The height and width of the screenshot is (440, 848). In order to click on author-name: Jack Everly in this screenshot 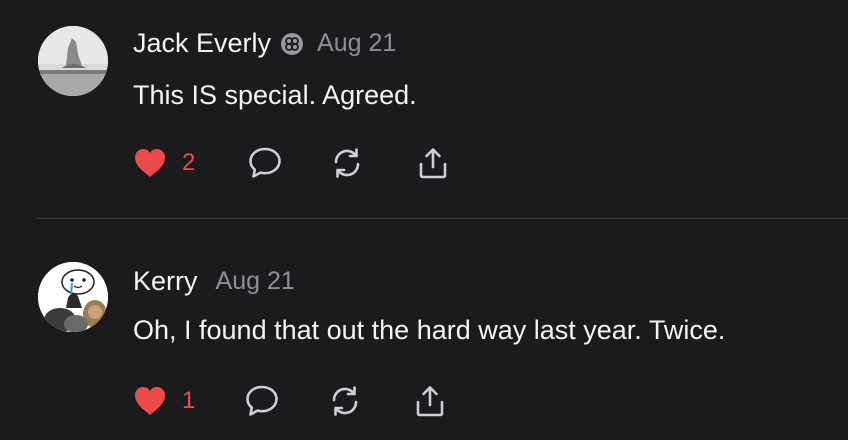, I will do `click(202, 43)`.